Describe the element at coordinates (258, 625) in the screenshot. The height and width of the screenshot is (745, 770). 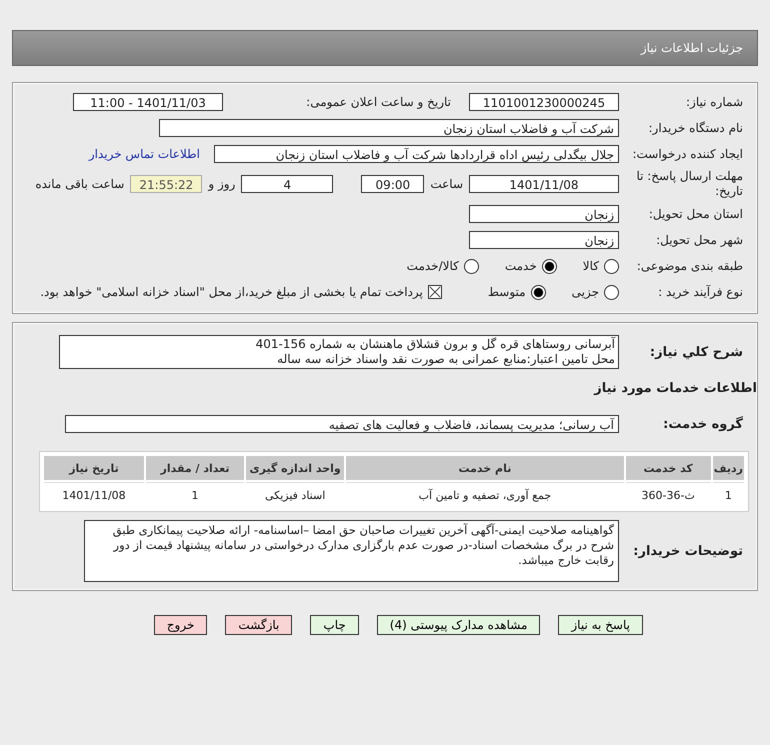
I see `action-button: بازگشت` at that location.